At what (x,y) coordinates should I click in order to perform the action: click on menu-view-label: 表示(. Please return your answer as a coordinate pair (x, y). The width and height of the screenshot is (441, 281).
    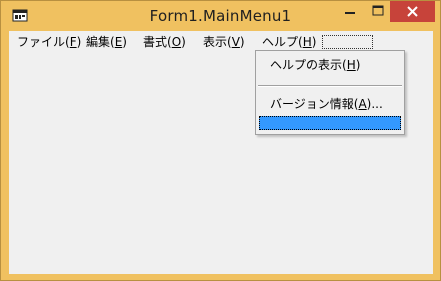
    Looking at the image, I should click on (217, 42).